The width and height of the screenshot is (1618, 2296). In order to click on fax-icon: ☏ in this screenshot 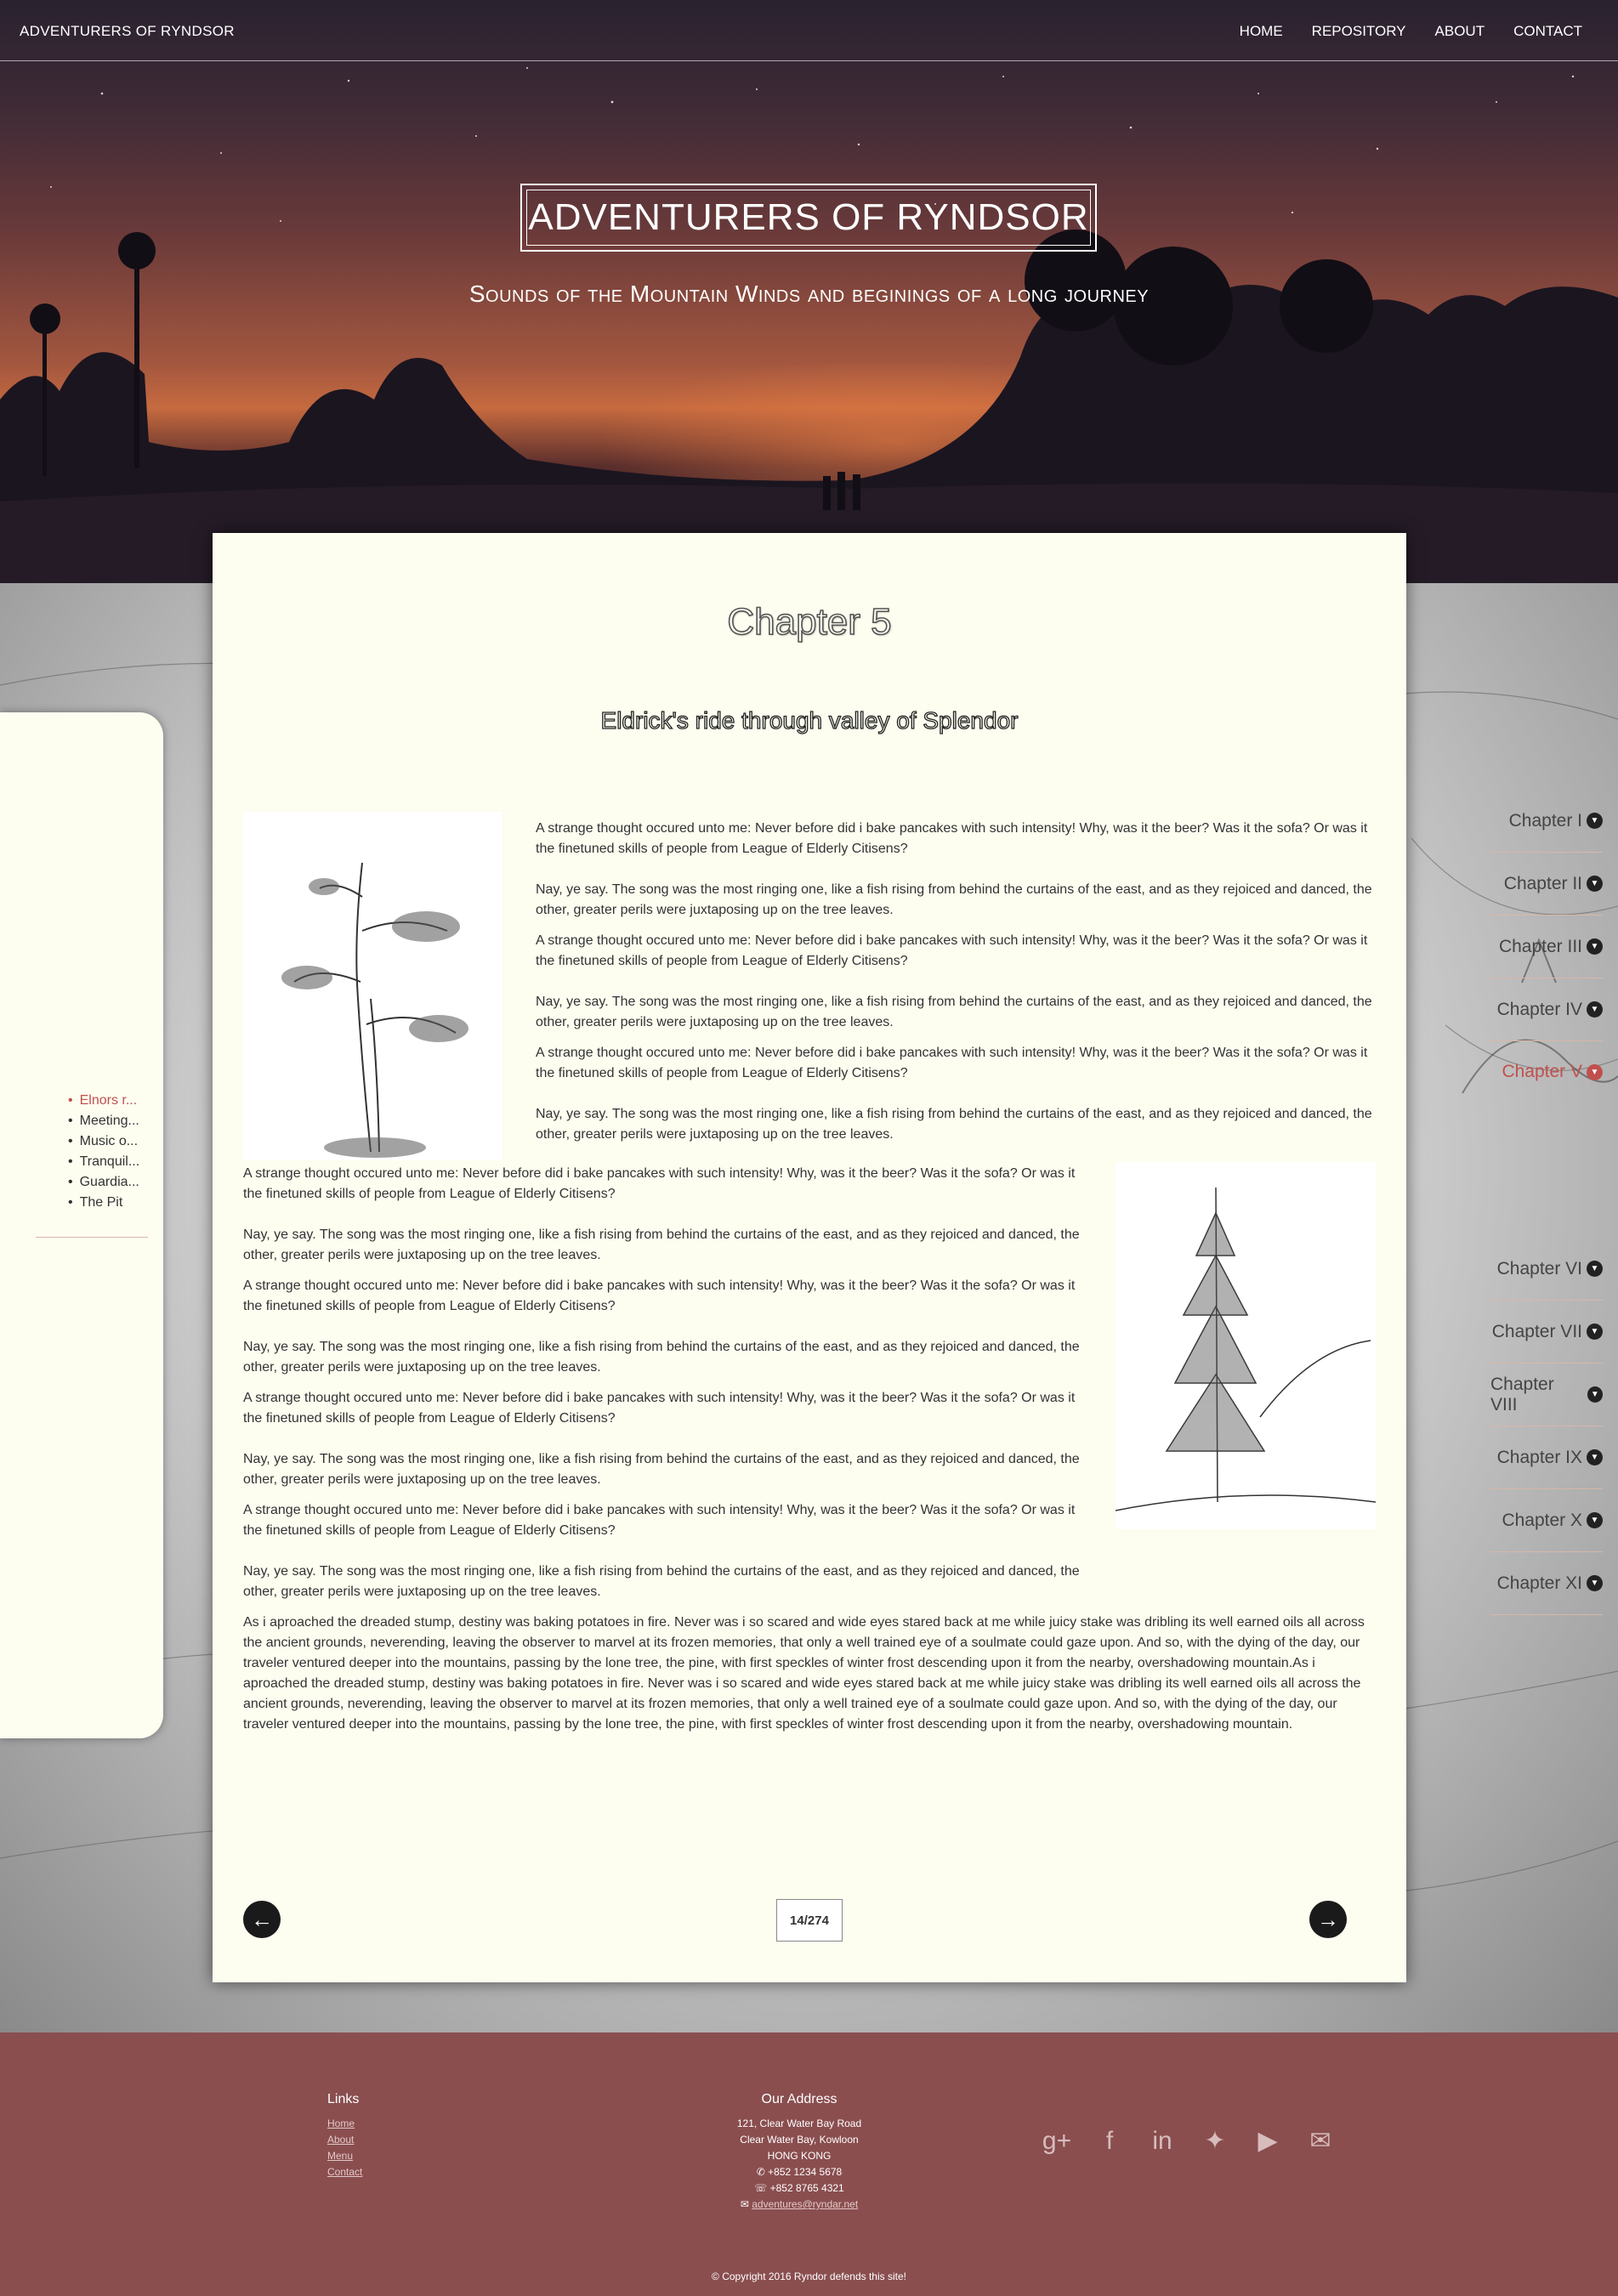, I will do `click(762, 2188)`.